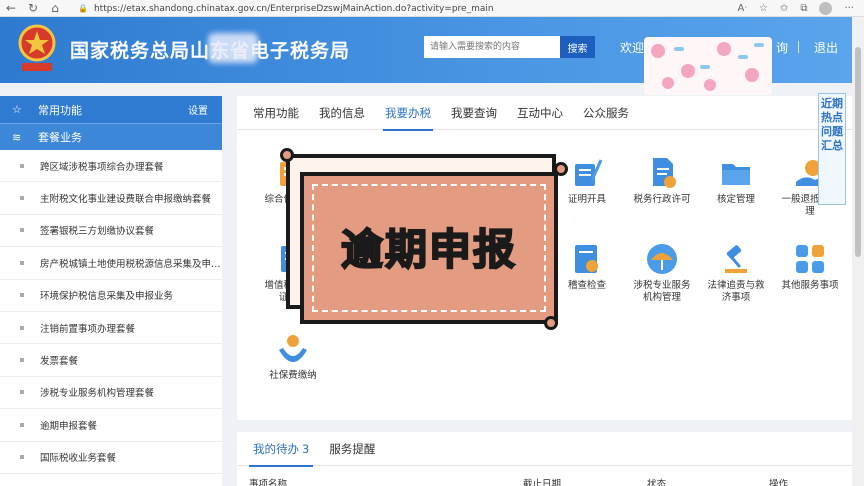  I want to click on tab-public-service: 公众服务, so click(606, 113).